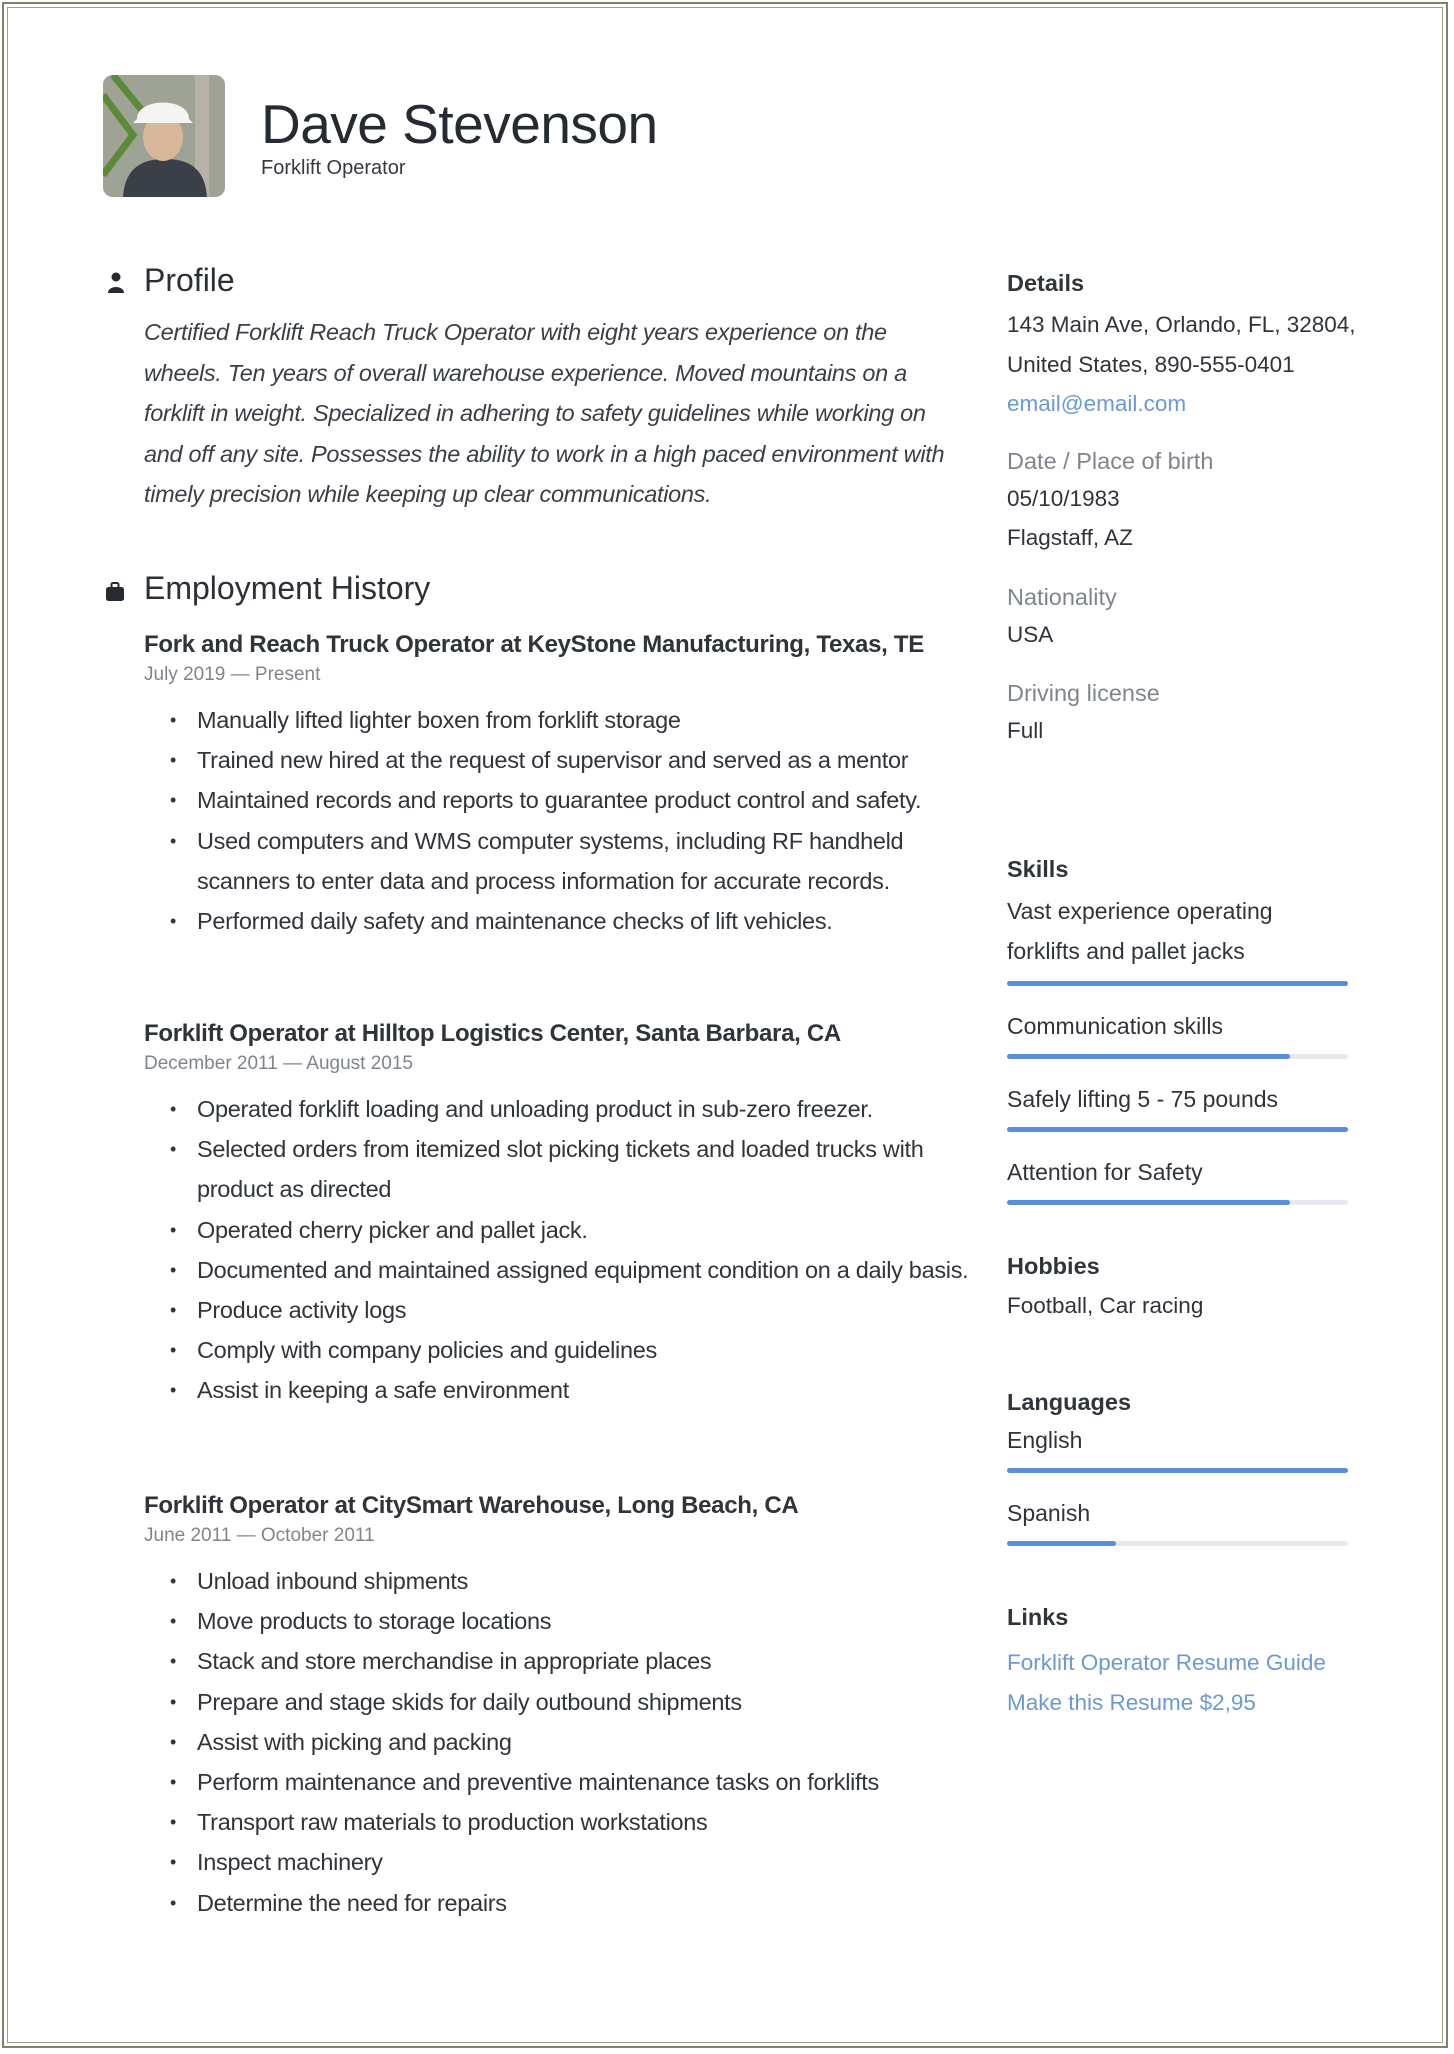 Image resolution: width=1454 pixels, height=2054 pixels. What do you see at coordinates (1030, 634) in the screenshot?
I see `nationality-value: USA` at bounding box center [1030, 634].